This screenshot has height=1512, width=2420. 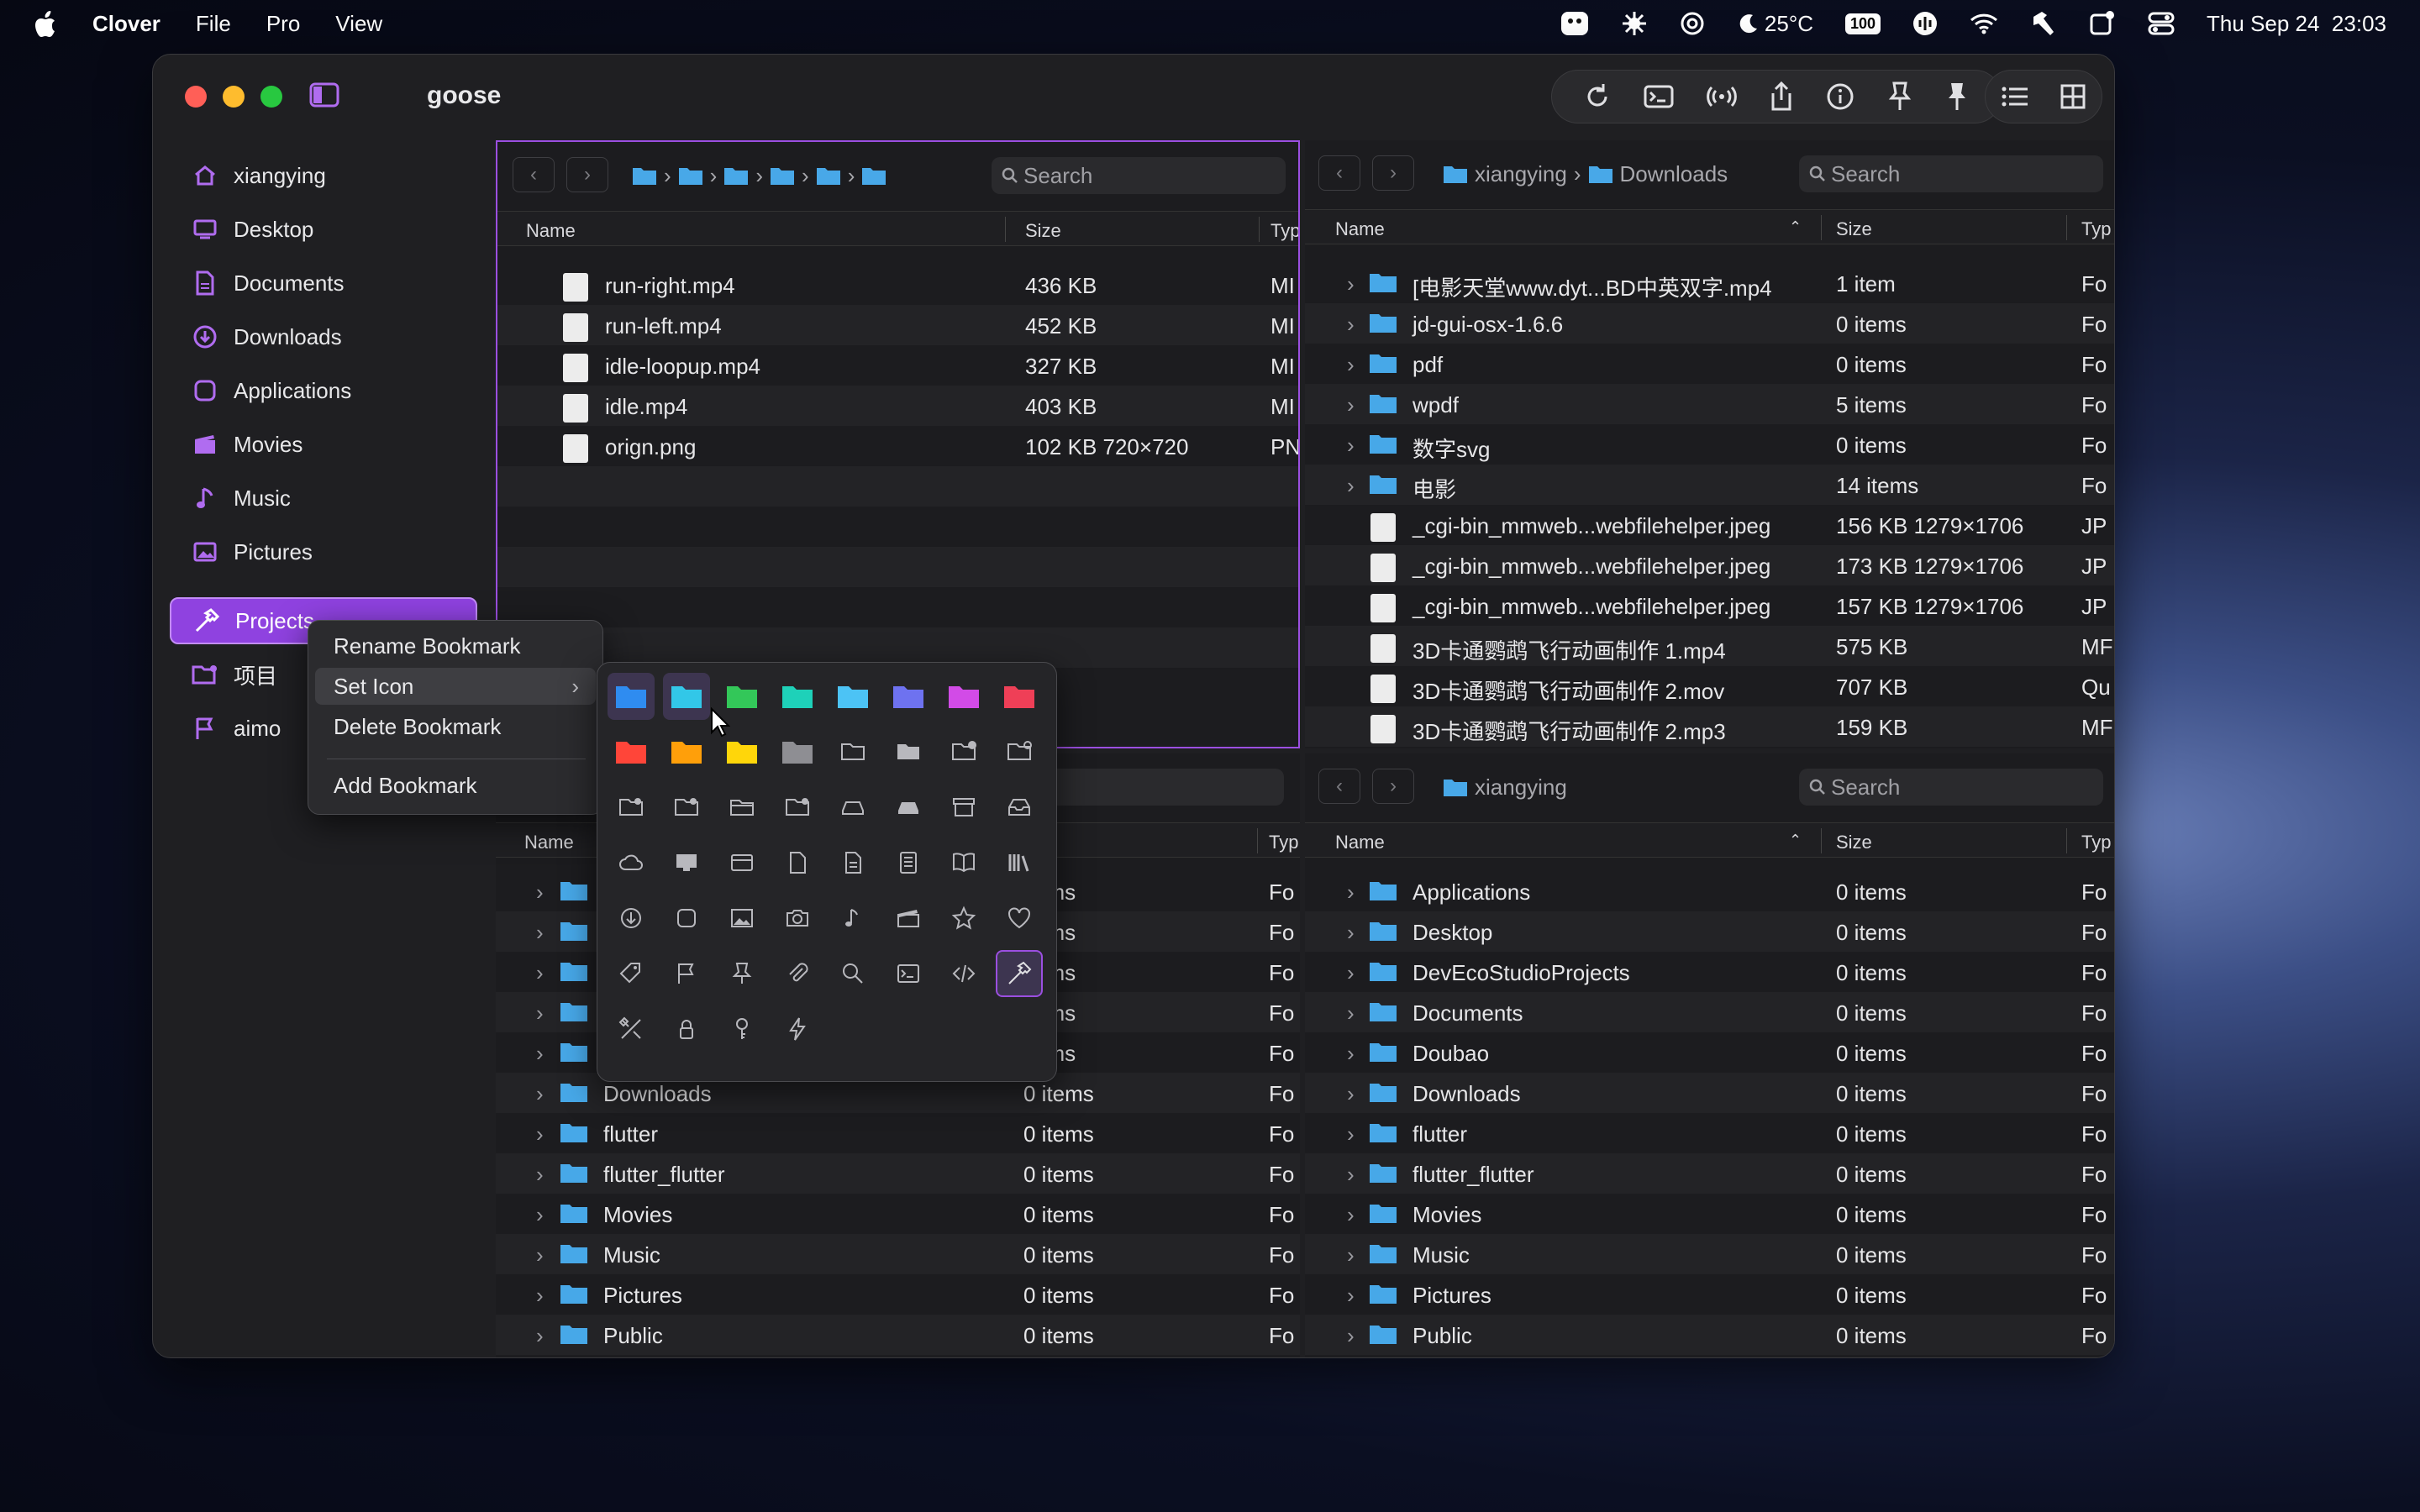 I want to click on notification-icon, so click(x=2102, y=23).